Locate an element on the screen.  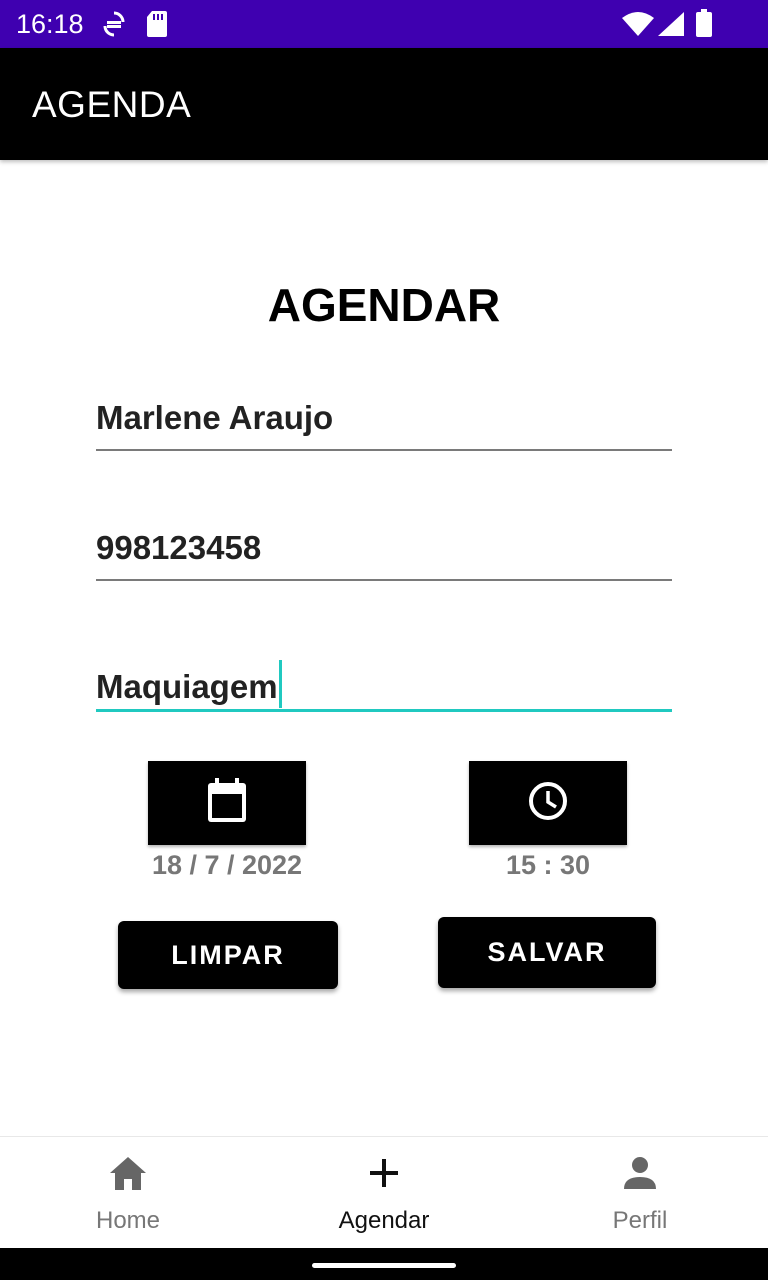
battery-icon is located at coordinates (704, 25).